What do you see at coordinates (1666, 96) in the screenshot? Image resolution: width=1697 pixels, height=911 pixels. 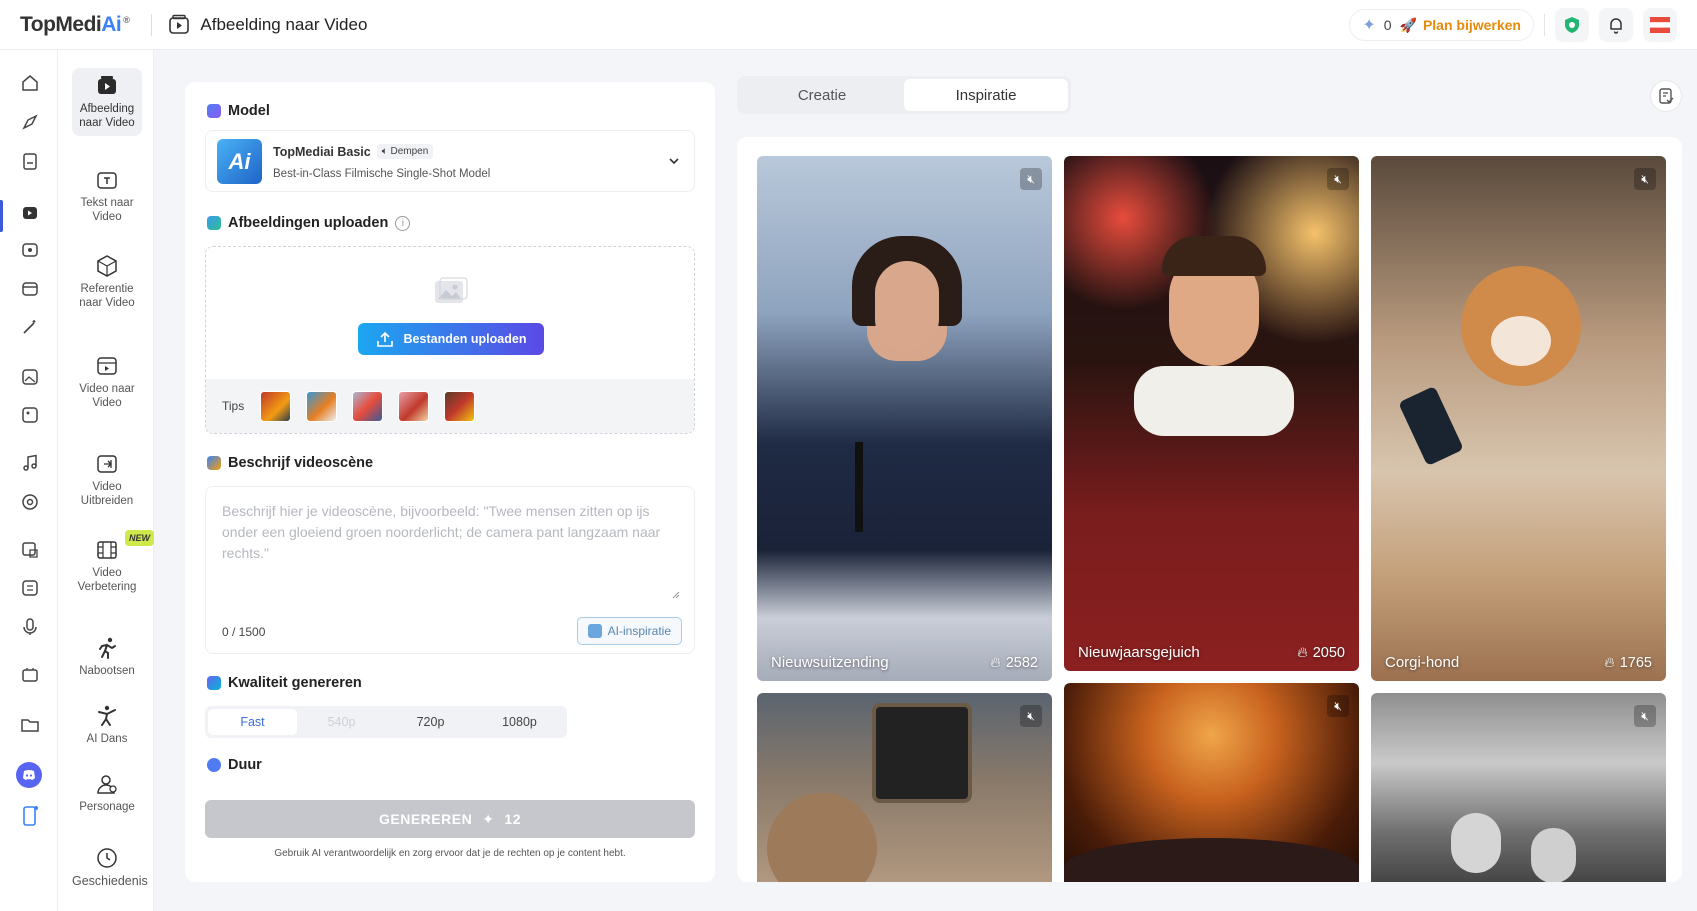 I see `document-check-button` at bounding box center [1666, 96].